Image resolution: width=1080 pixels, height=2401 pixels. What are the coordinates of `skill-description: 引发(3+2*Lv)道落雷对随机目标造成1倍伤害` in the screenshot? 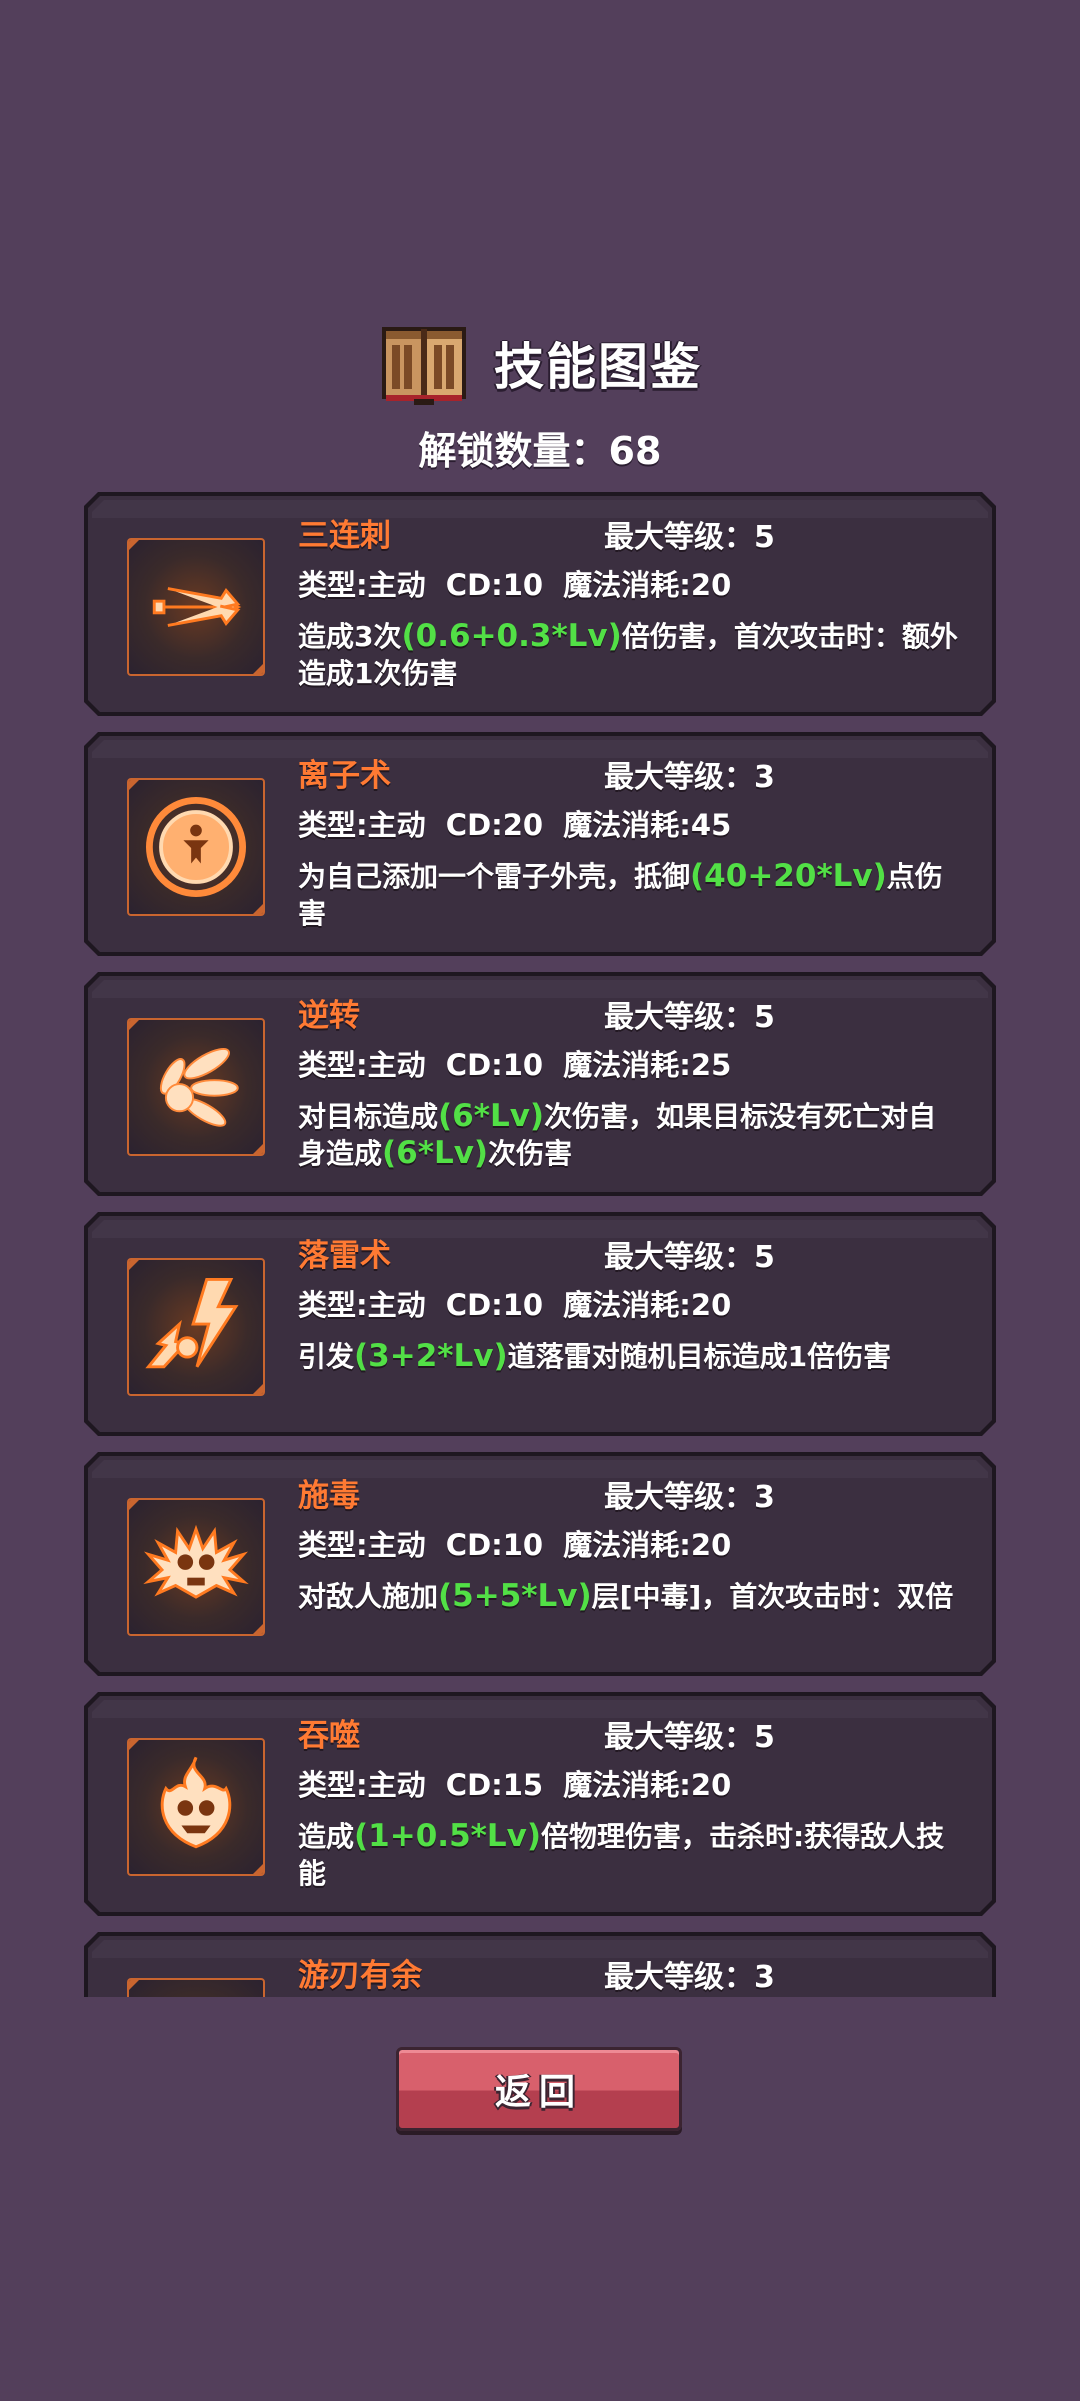 It's located at (628, 1356).